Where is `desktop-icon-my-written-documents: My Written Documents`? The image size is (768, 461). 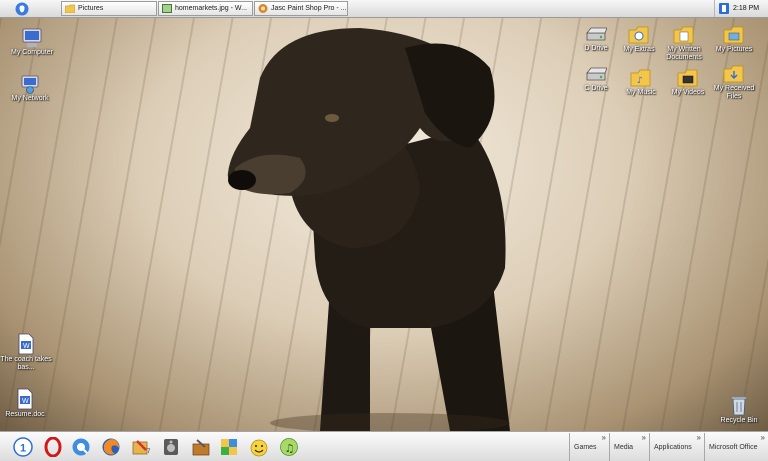
desktop-icon-my-written-documents: My Written Documents is located at coordinates (684, 43).